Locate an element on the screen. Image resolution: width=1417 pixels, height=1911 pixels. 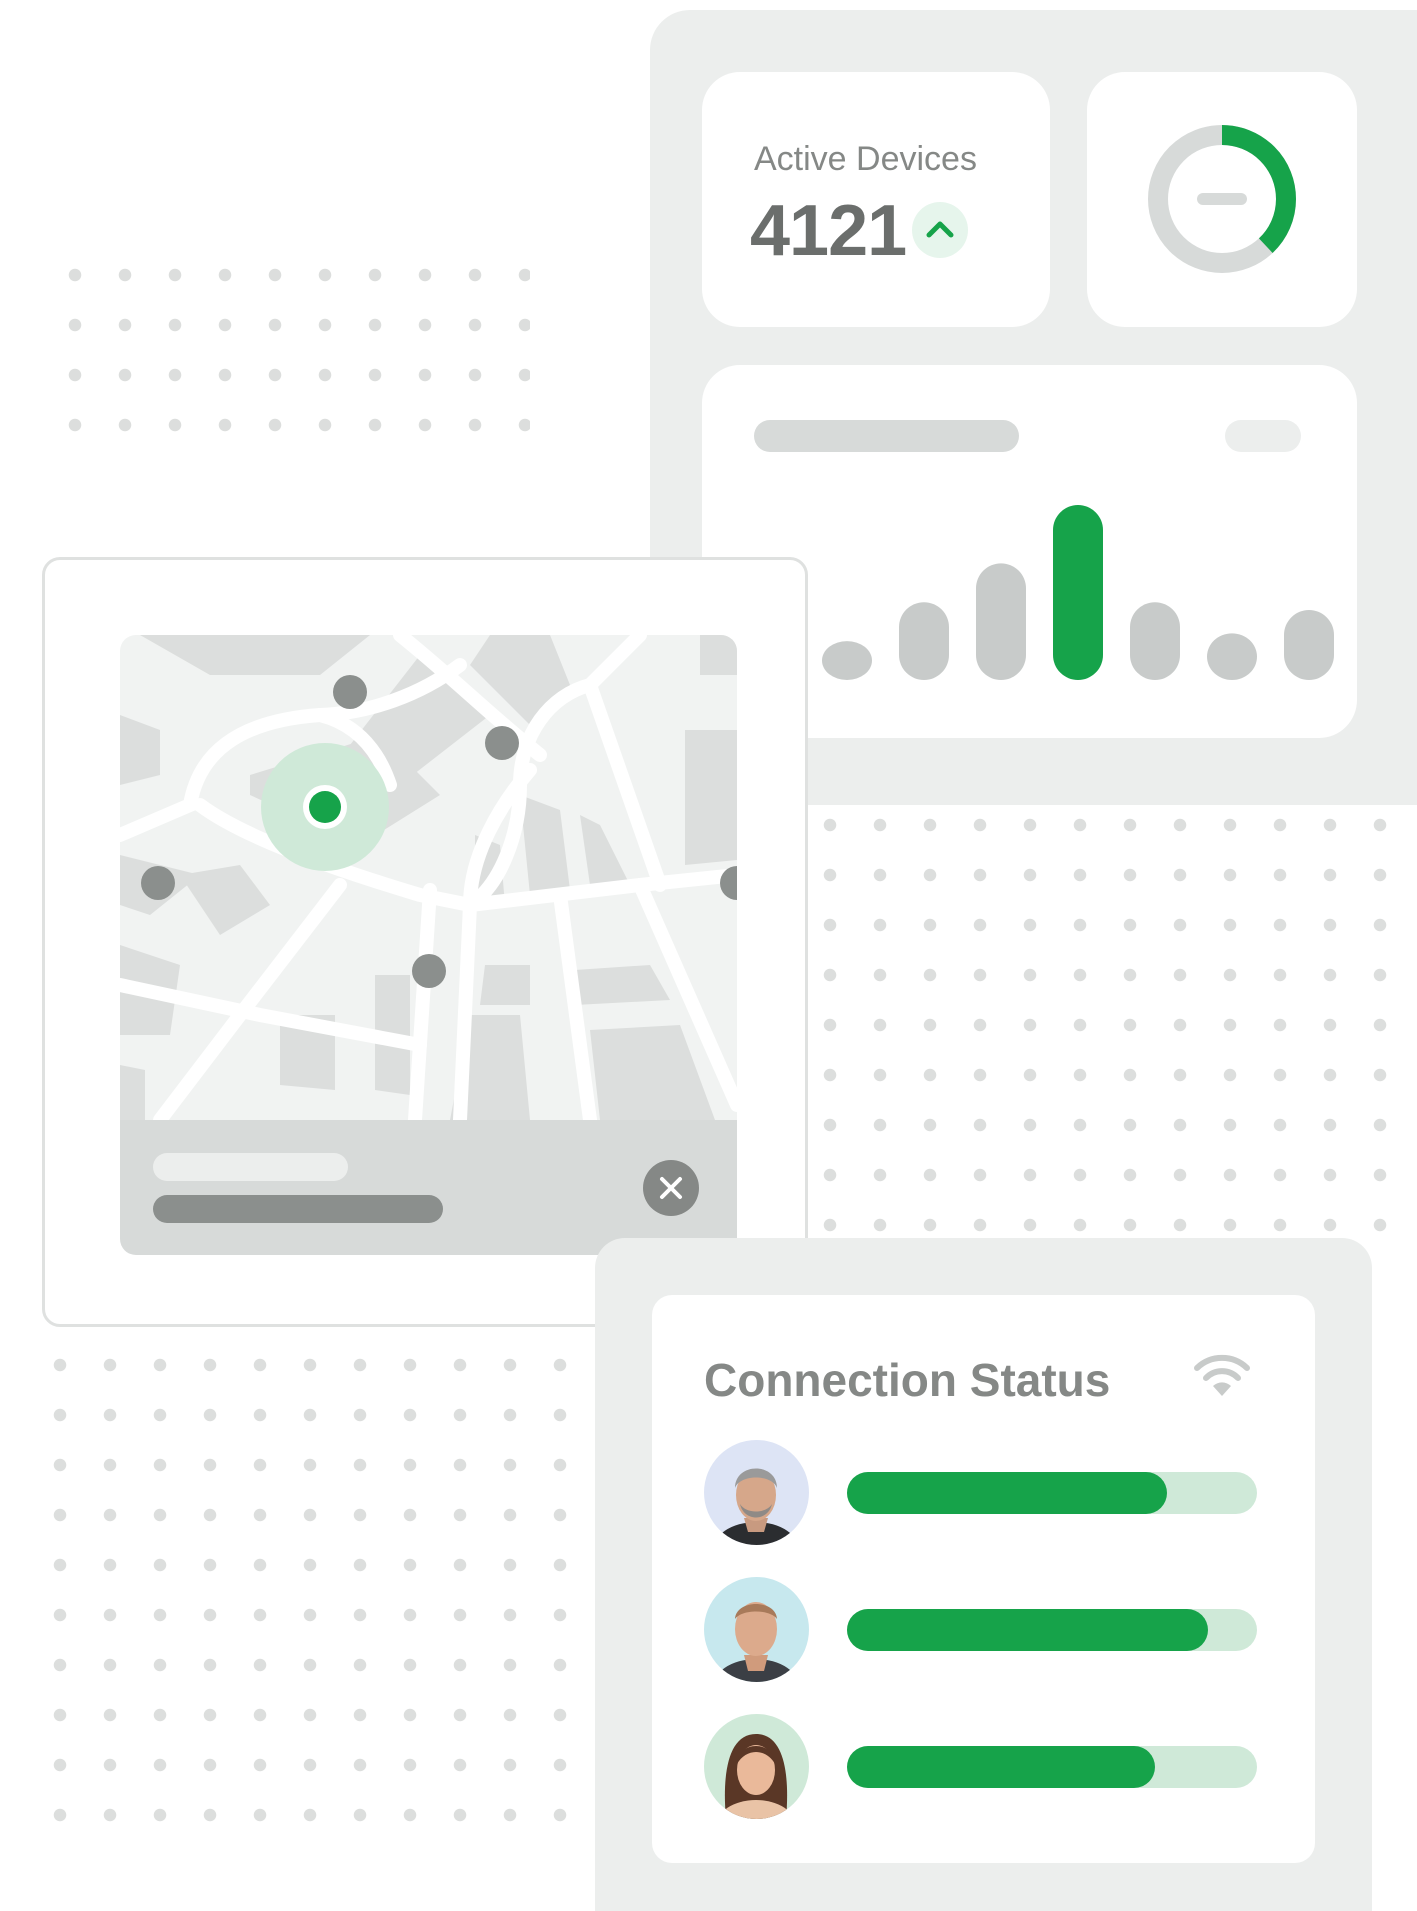
info-subtitle-placeholder is located at coordinates (298, 1209).